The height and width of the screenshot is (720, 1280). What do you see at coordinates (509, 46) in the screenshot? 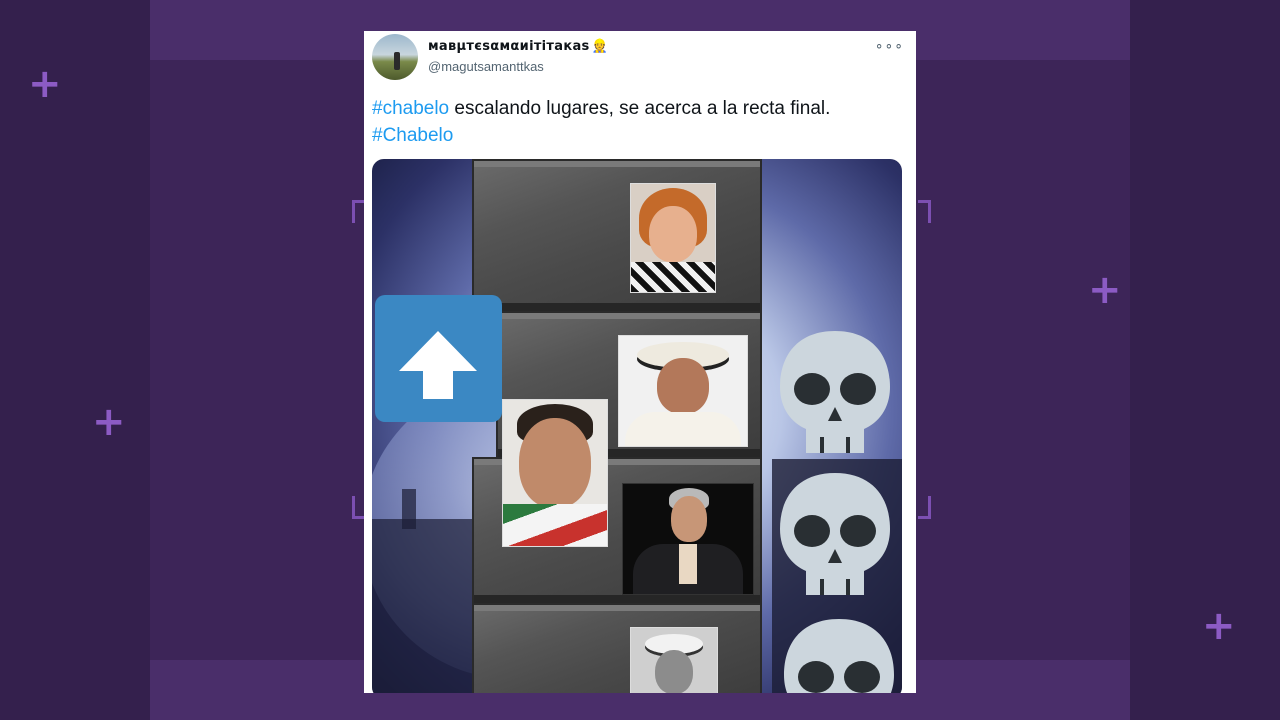
I see `display-name-text: мавμтєѕαмαиітітакаѕ` at bounding box center [509, 46].